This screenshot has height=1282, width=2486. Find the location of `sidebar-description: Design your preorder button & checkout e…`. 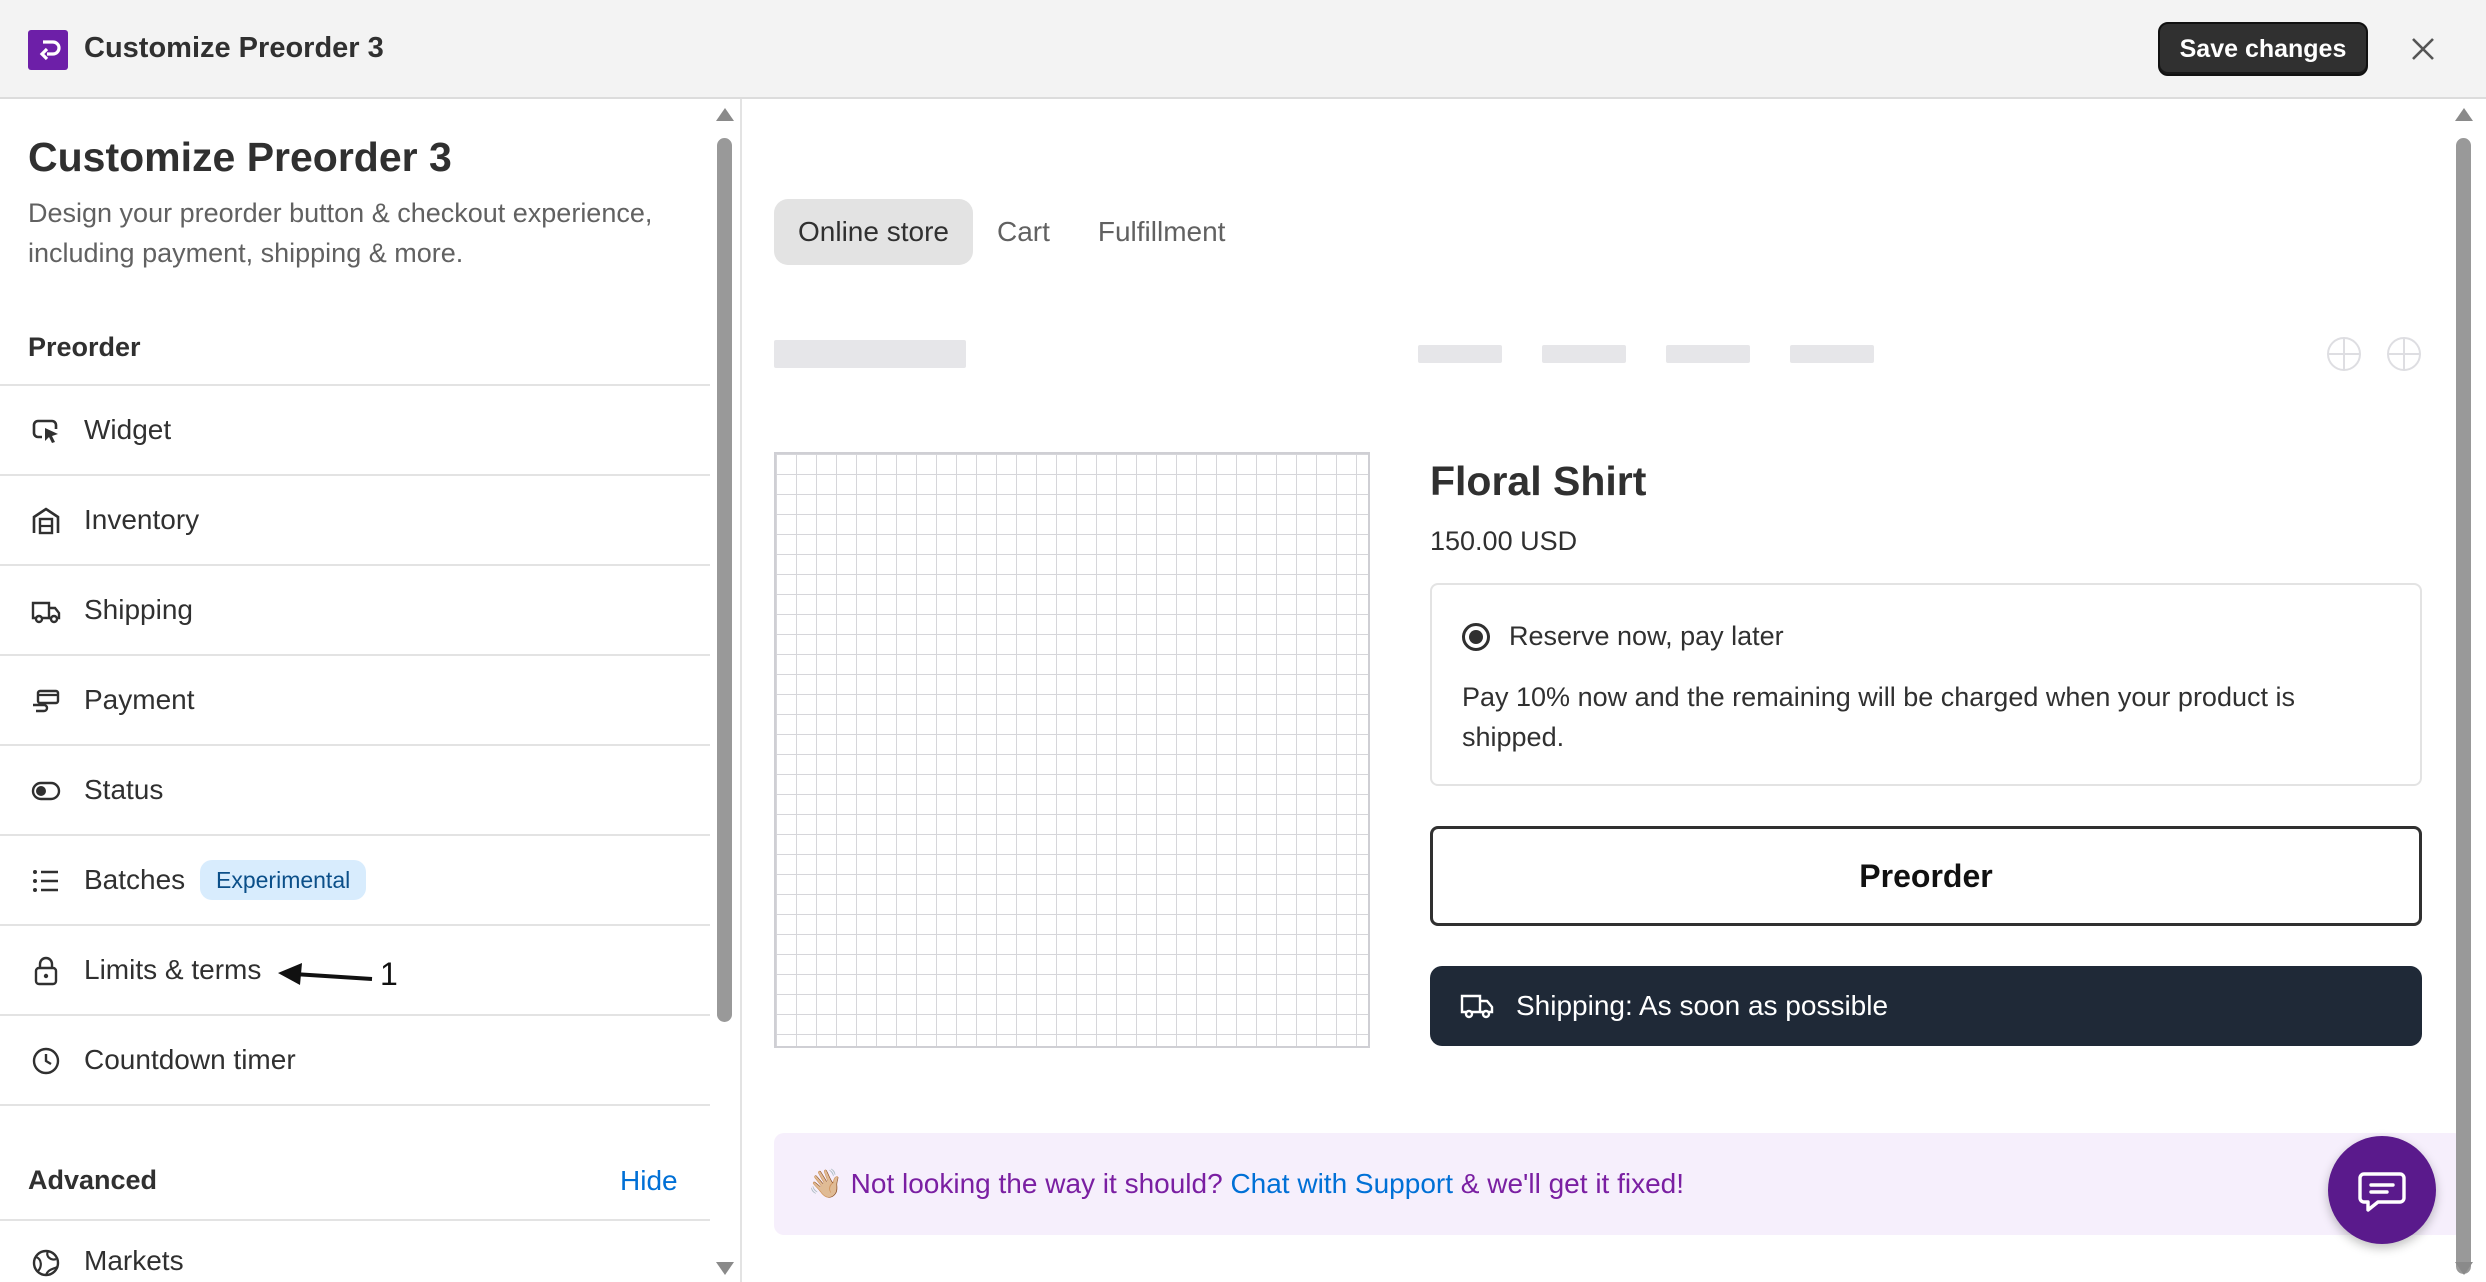

sidebar-description: Design your preorder button & checkout e… is located at coordinates (340, 233).